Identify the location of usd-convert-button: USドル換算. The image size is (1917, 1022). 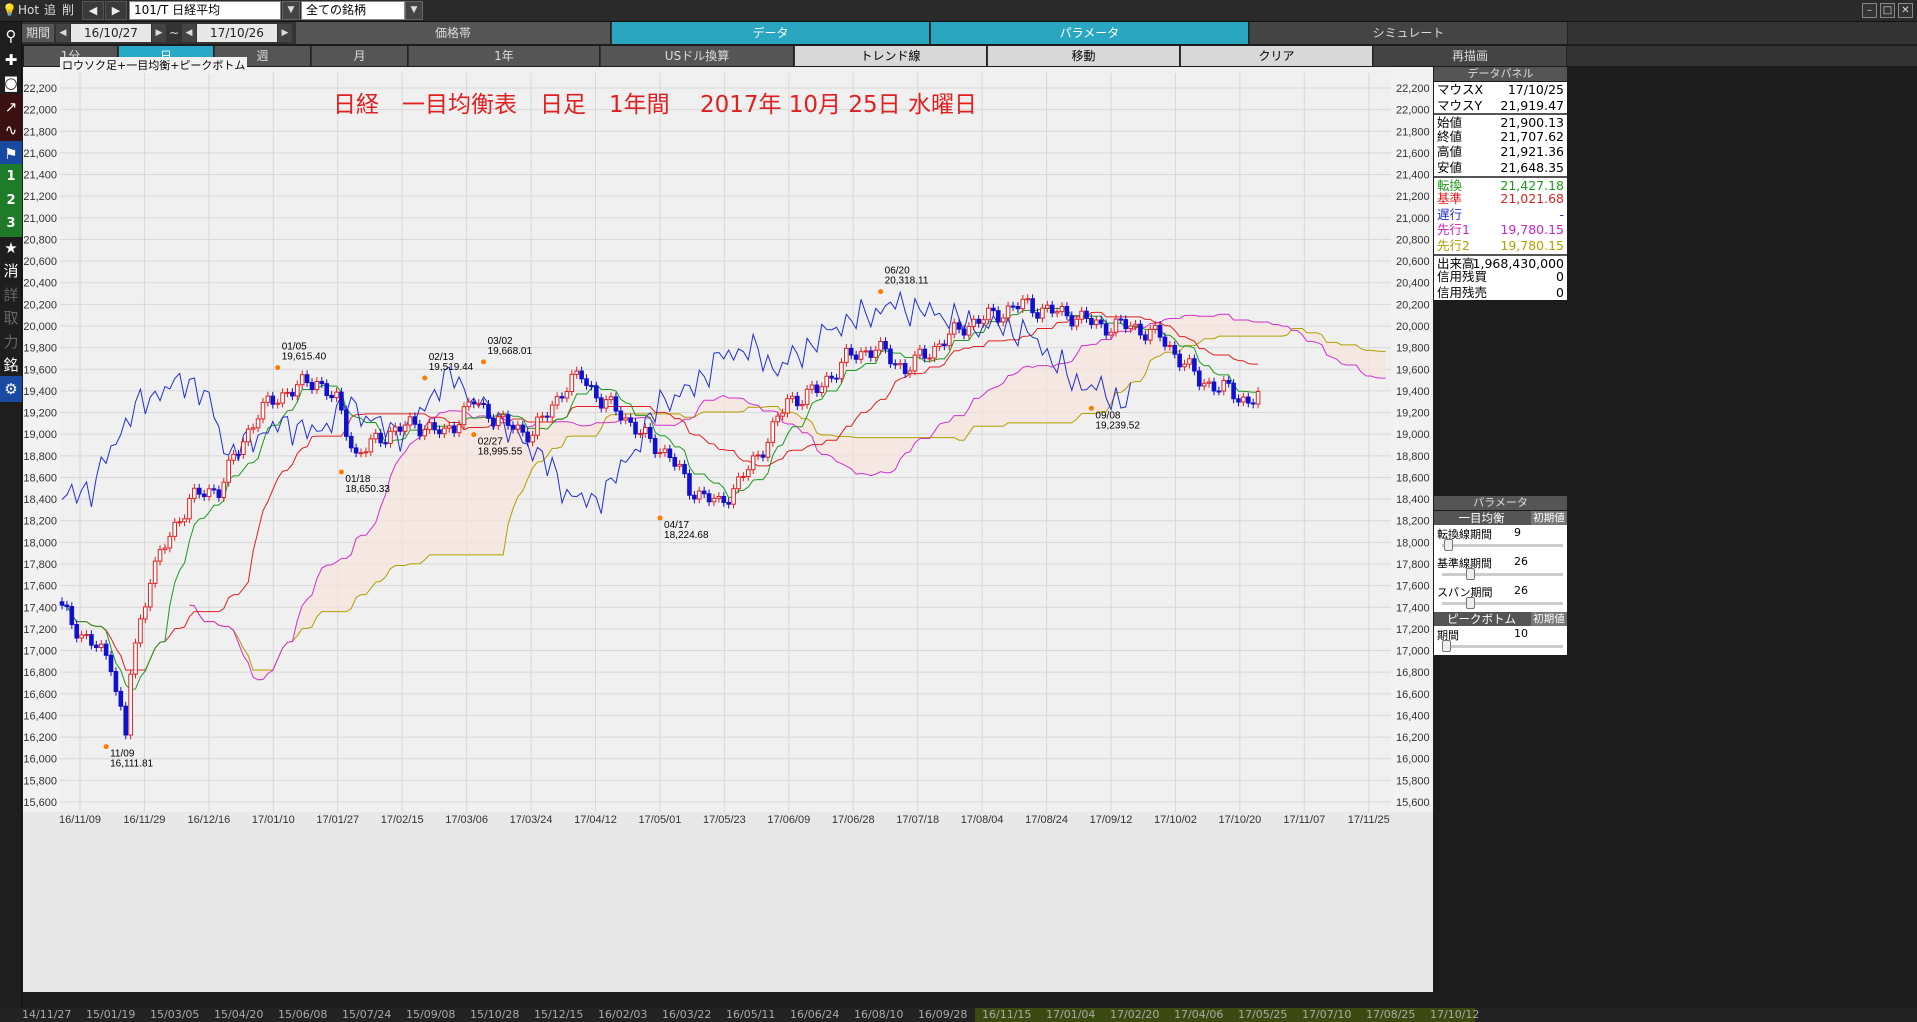
(697, 56).